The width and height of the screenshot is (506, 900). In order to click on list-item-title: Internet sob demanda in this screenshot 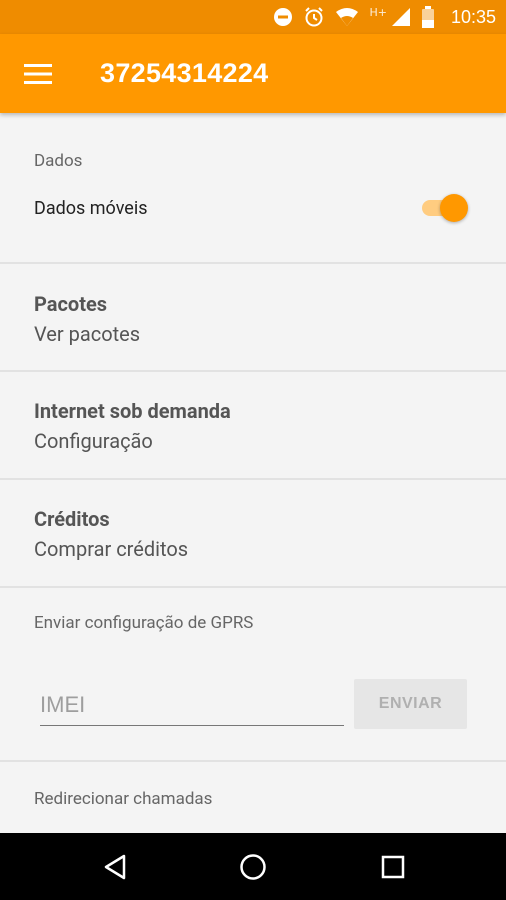, I will do `click(132, 411)`.